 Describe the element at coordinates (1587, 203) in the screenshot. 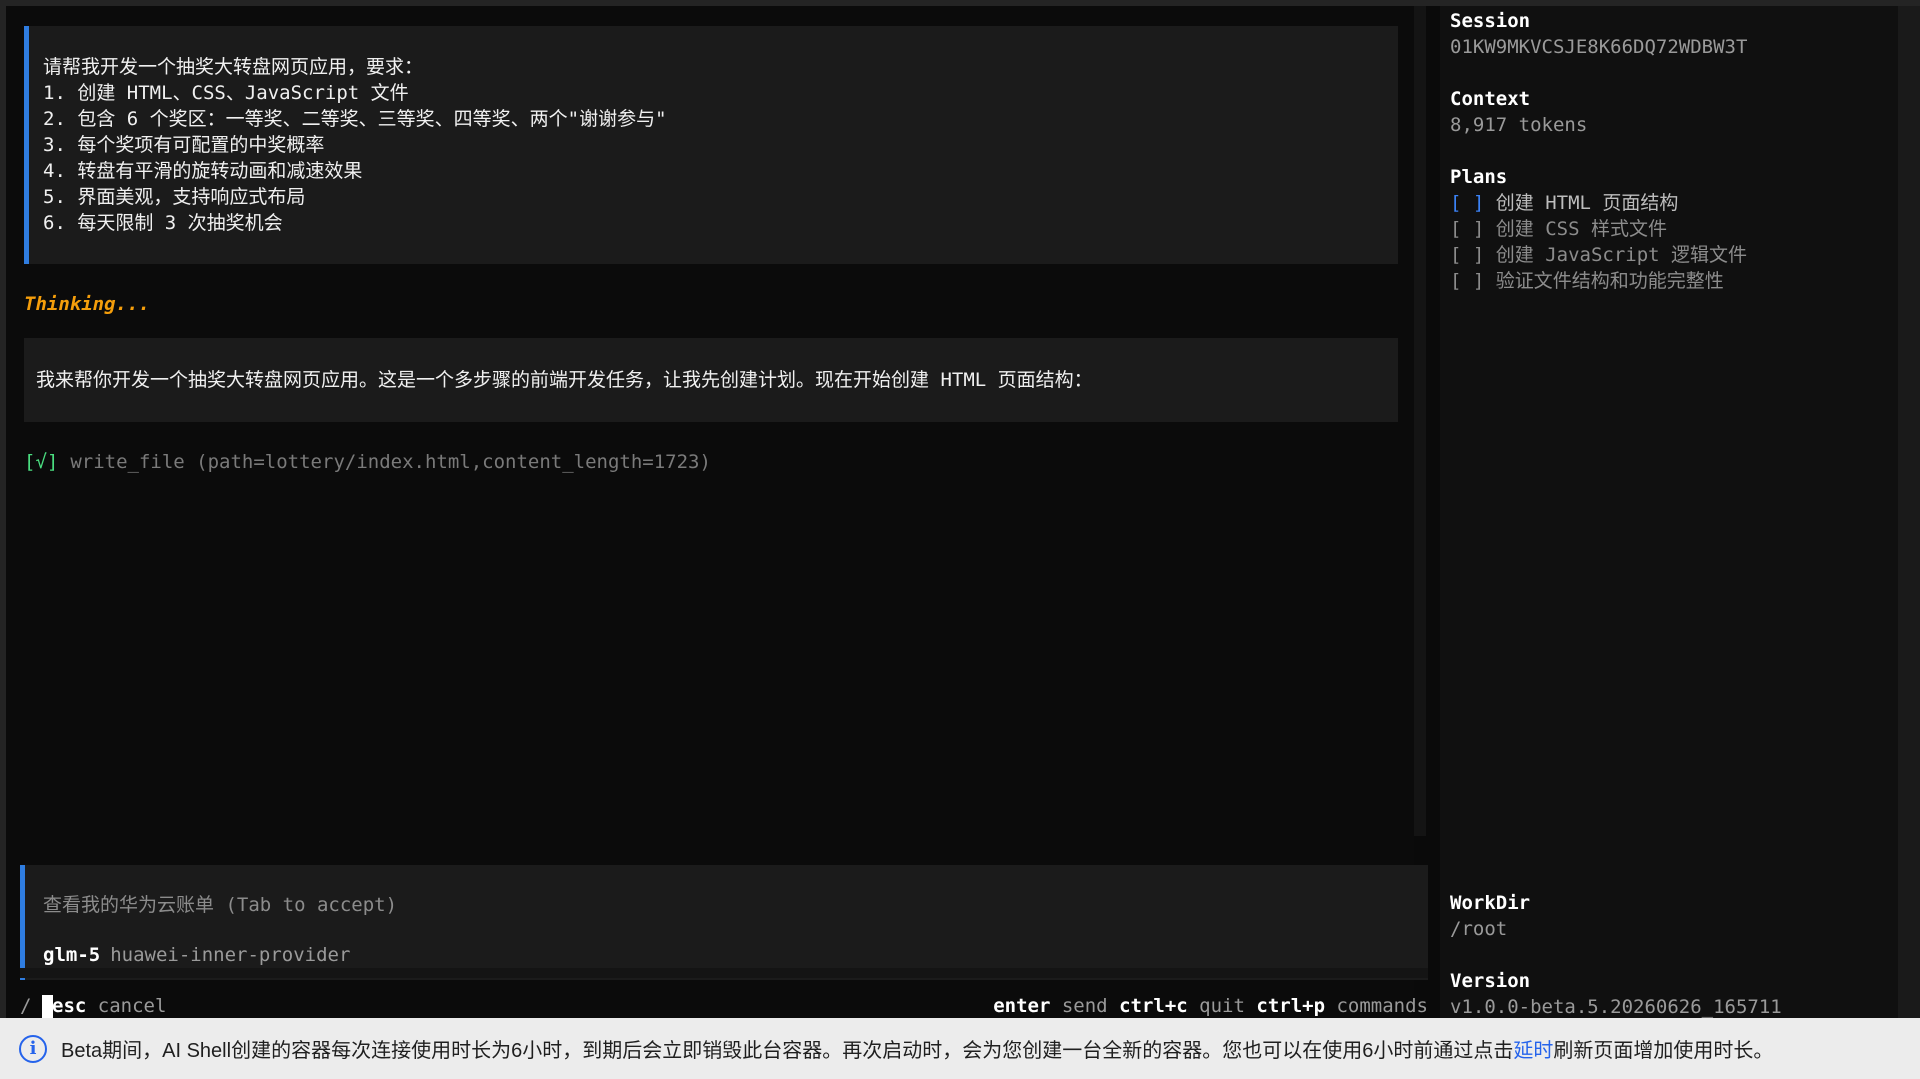

I see `plan-label: 创建 HTML 页面结构` at that location.